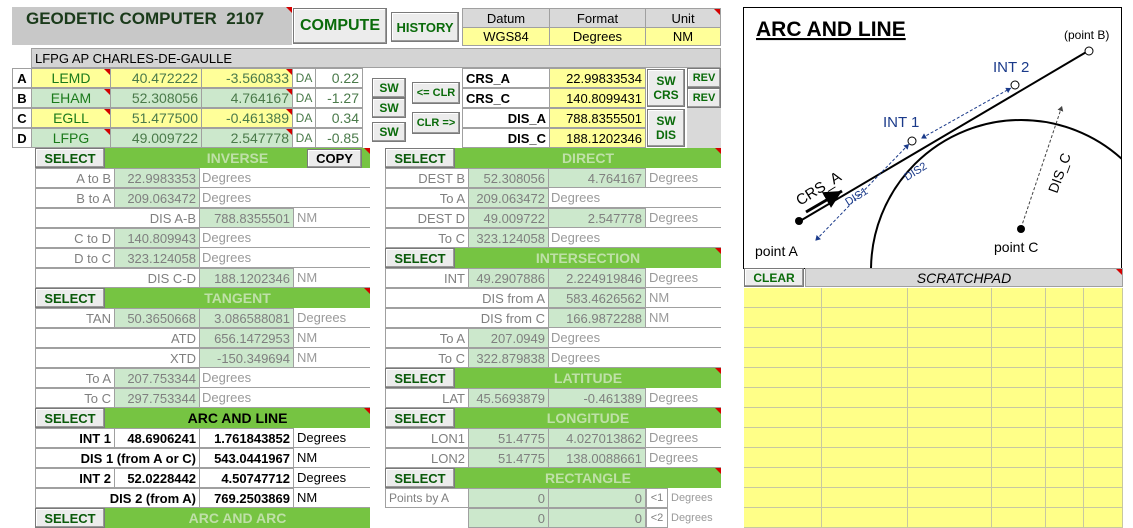  I want to click on format-value: Degrees, so click(597, 36).